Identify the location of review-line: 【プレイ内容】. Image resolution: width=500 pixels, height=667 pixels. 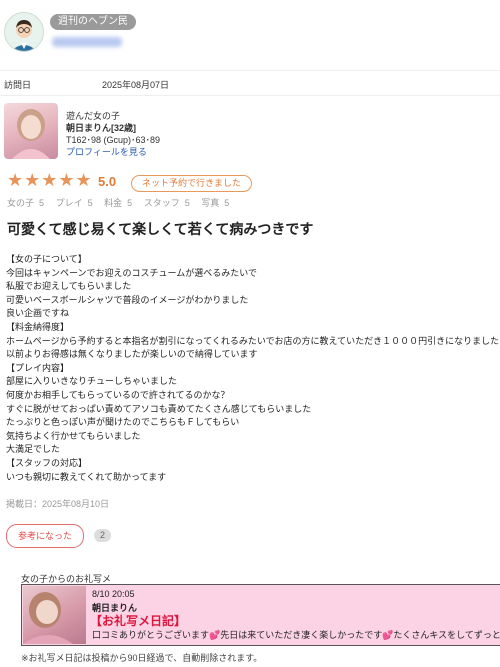
(38, 367).